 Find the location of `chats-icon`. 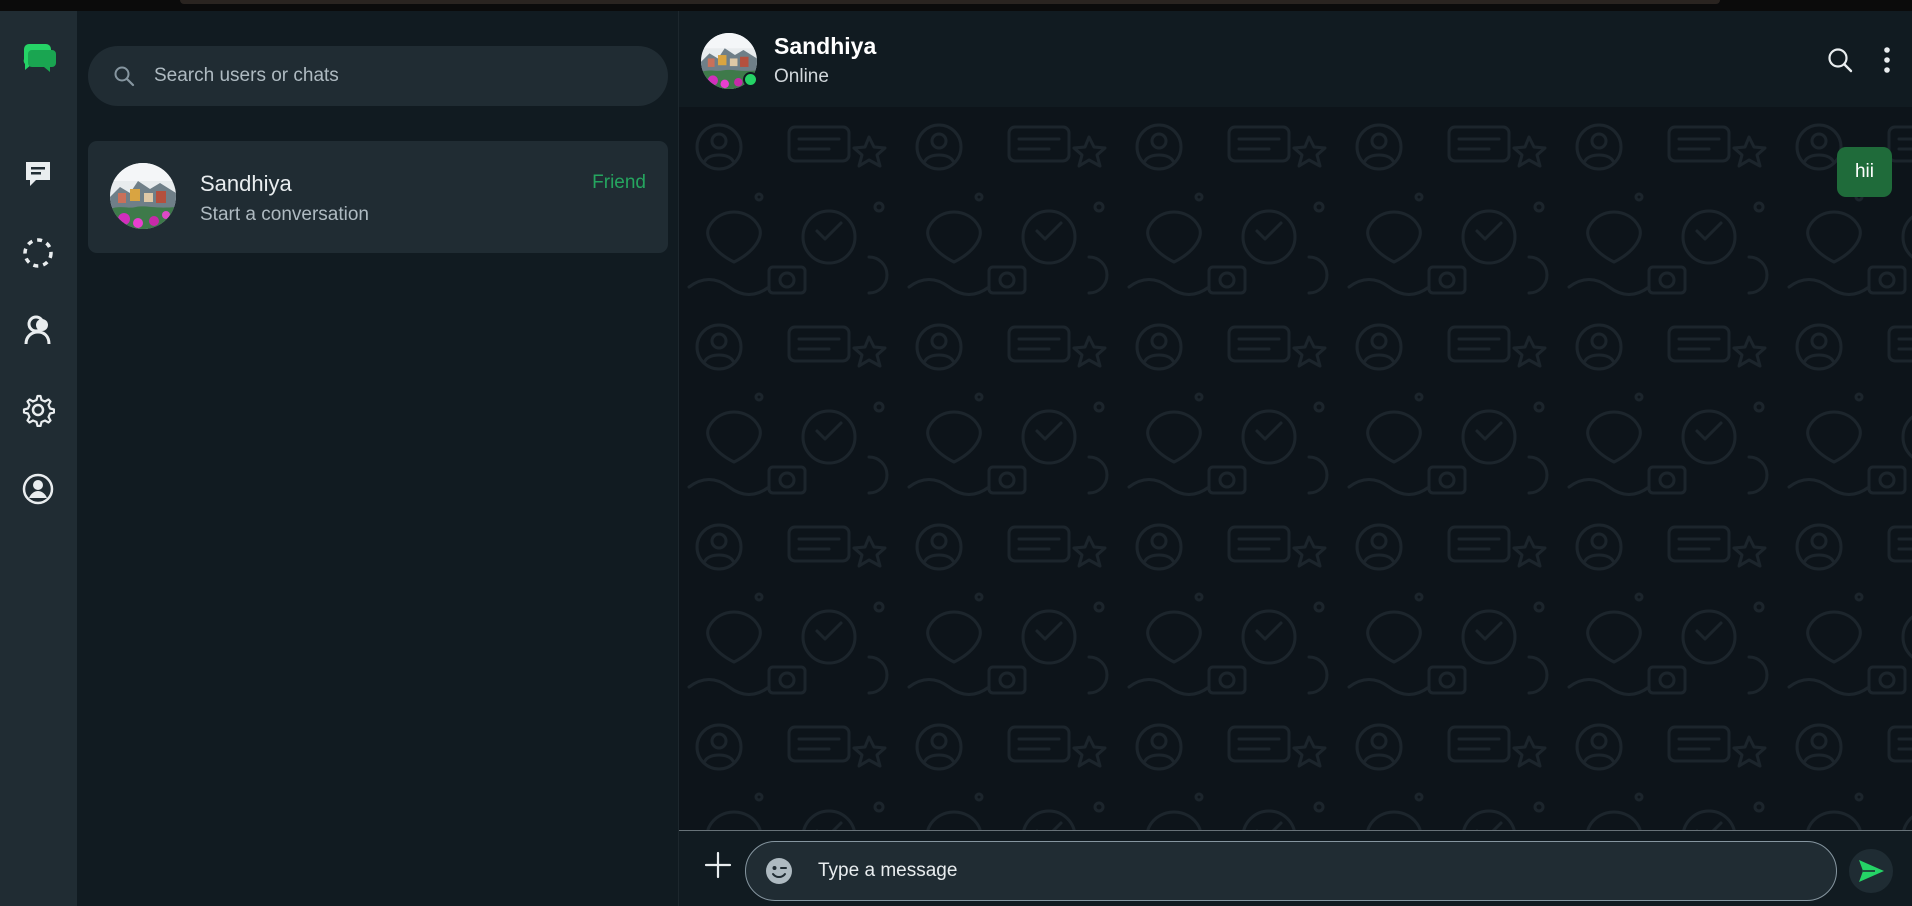

chats-icon is located at coordinates (38, 174).